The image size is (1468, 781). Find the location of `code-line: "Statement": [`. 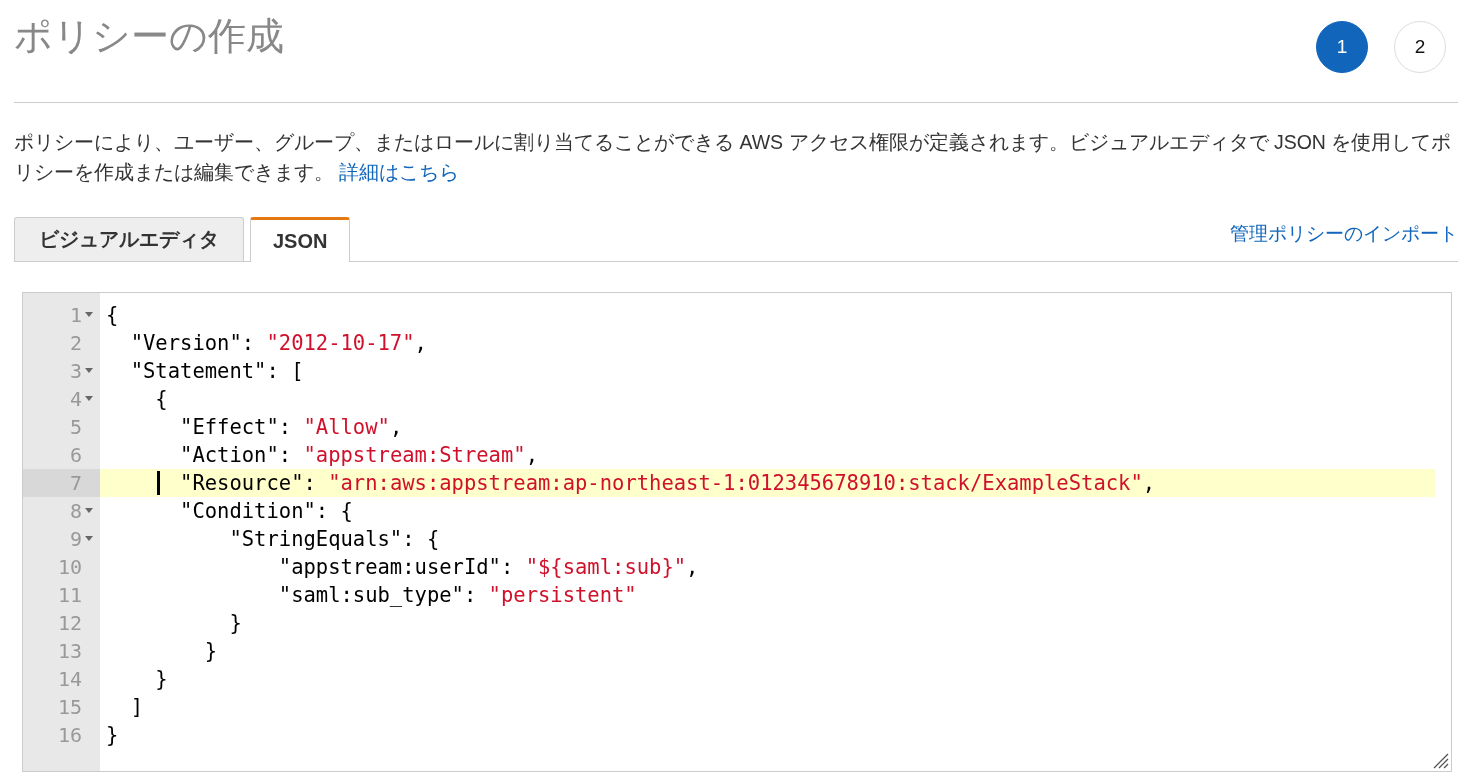

code-line: "Statement": [ is located at coordinates (216, 371).